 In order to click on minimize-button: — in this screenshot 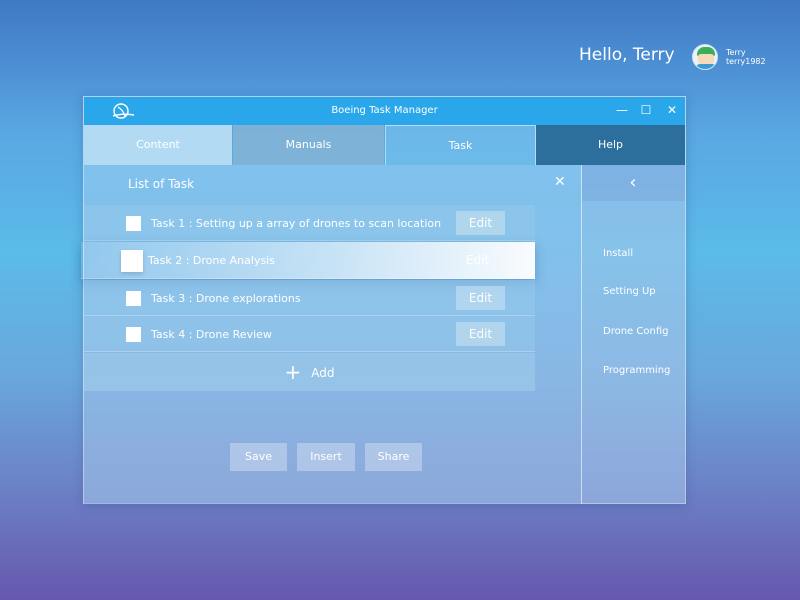, I will do `click(622, 110)`.